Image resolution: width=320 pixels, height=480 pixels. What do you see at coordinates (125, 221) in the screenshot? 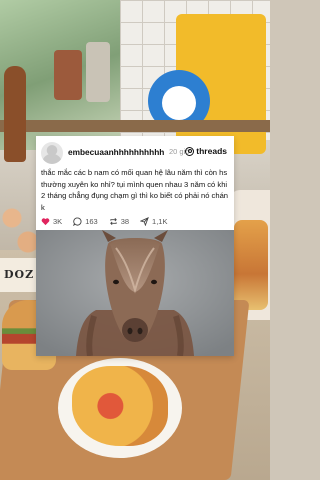
I see `repost-count: 38` at bounding box center [125, 221].